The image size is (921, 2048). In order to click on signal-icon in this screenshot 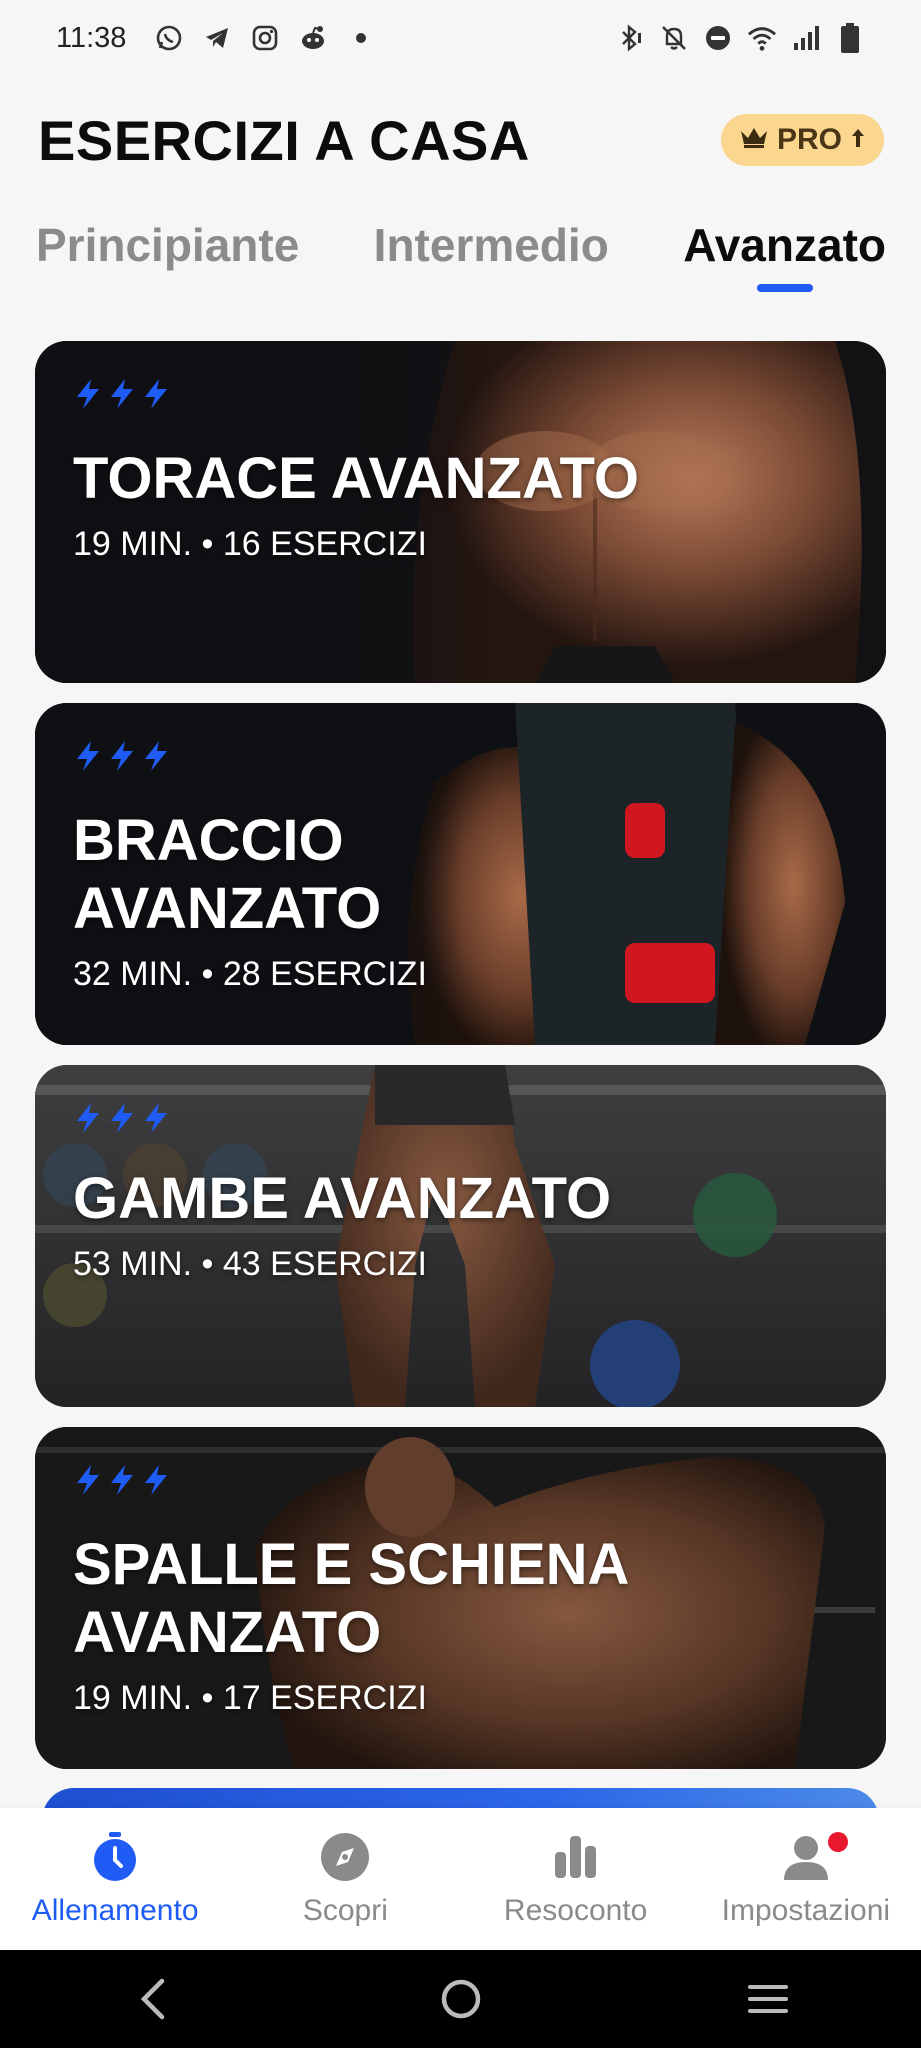, I will do `click(806, 38)`.